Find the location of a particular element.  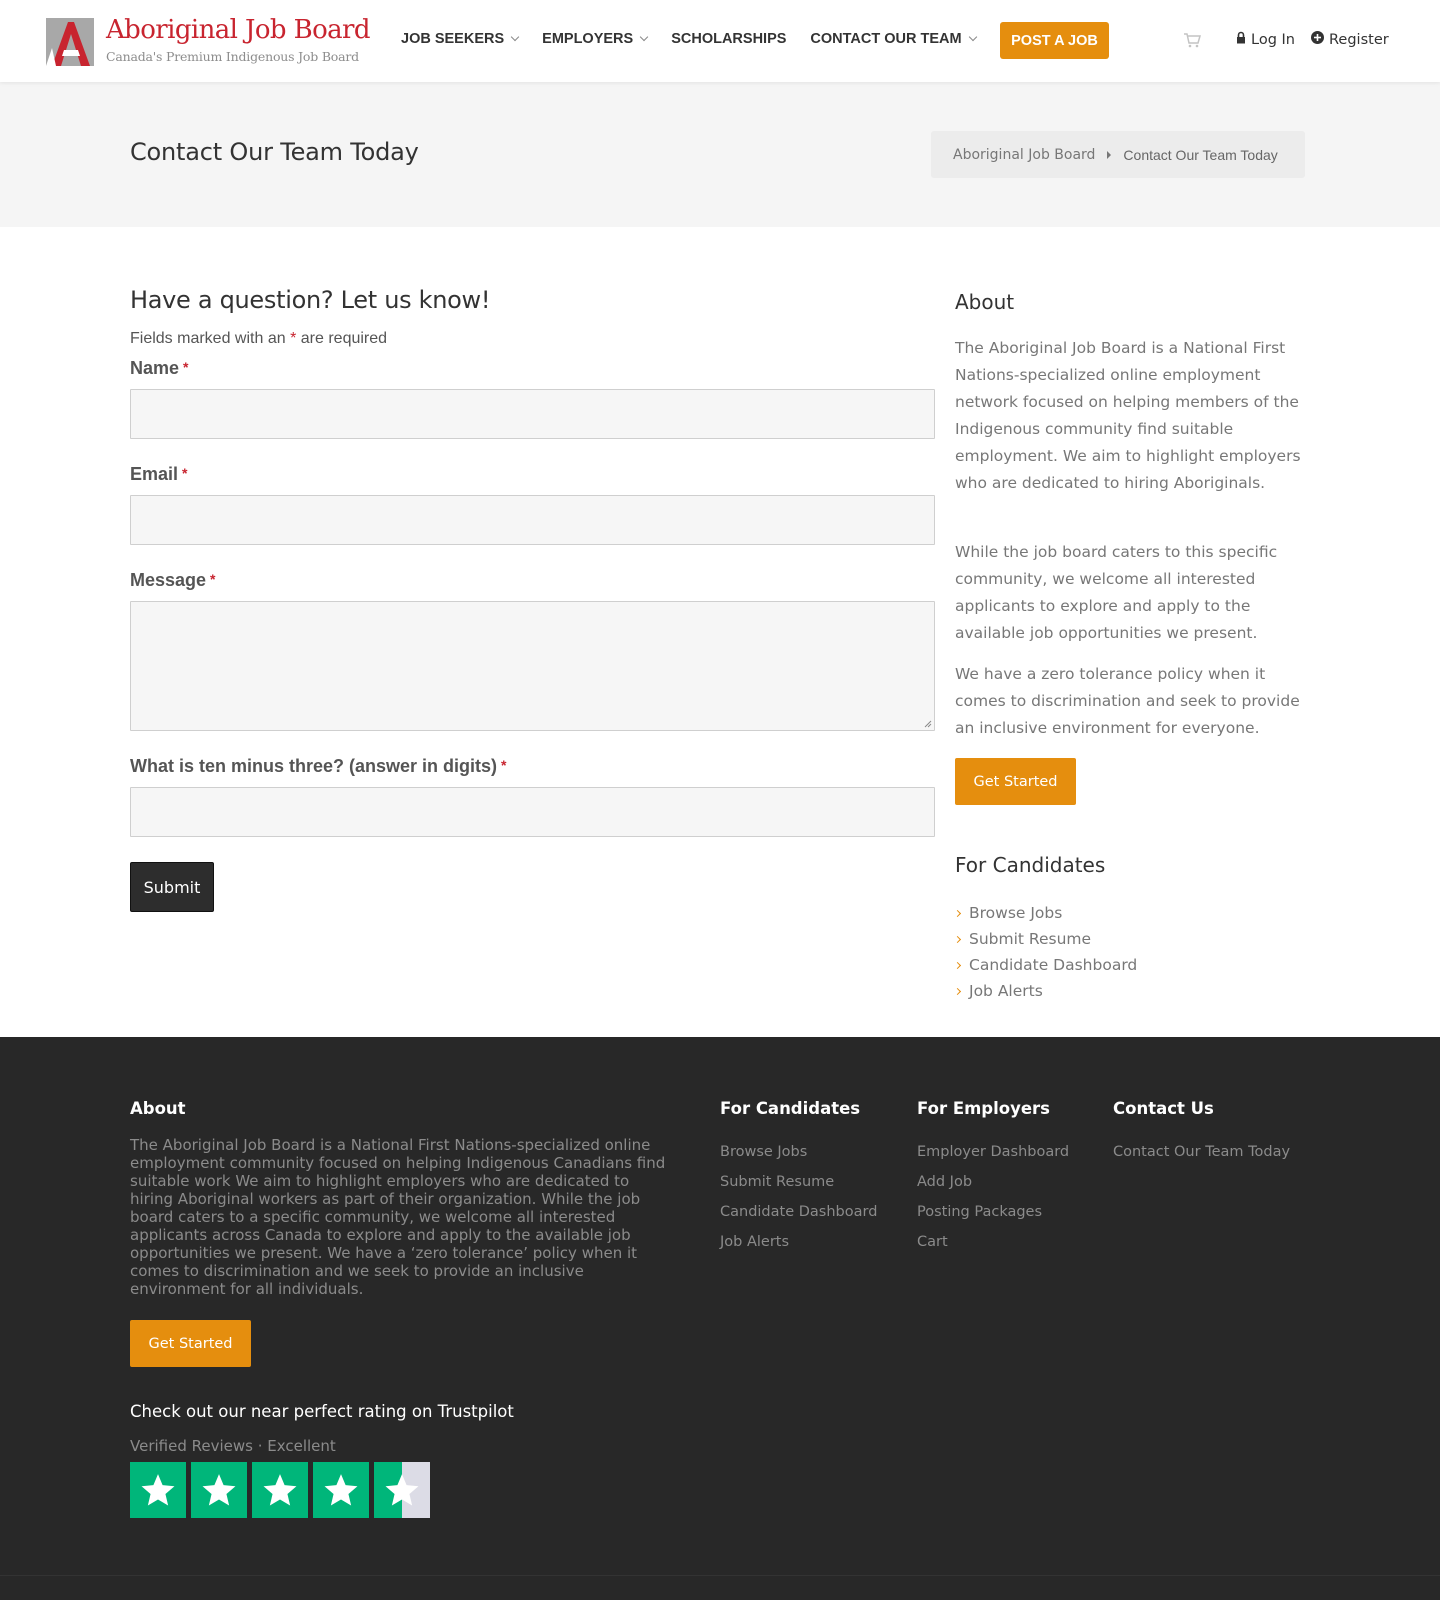

lock-icon is located at coordinates (1241, 39).